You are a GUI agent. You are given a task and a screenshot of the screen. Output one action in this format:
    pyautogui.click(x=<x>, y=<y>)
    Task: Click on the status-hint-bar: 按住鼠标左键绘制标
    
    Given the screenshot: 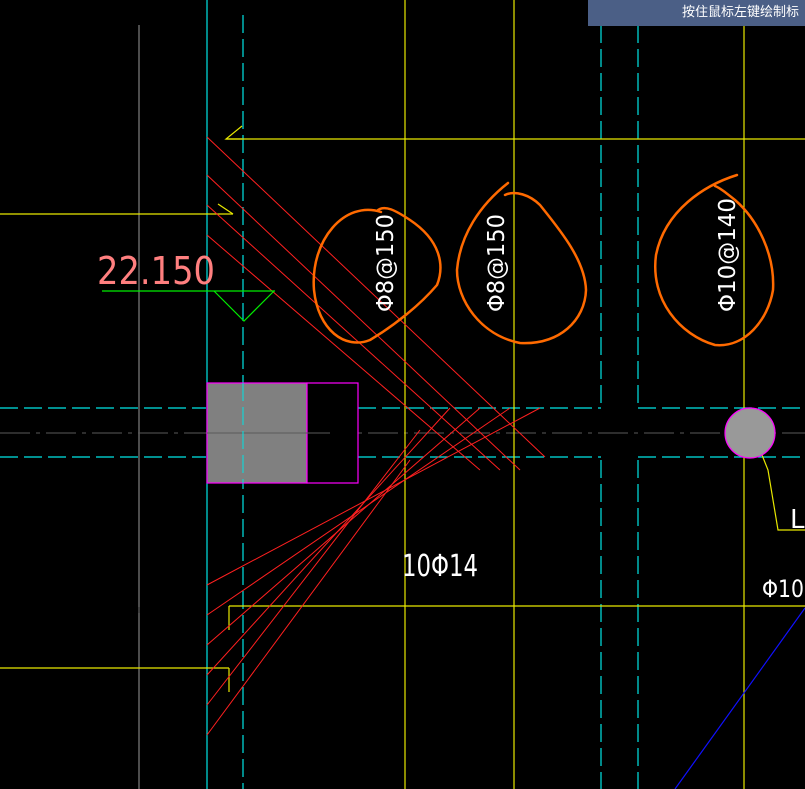 What is the action you would take?
    pyautogui.click(x=696, y=13)
    